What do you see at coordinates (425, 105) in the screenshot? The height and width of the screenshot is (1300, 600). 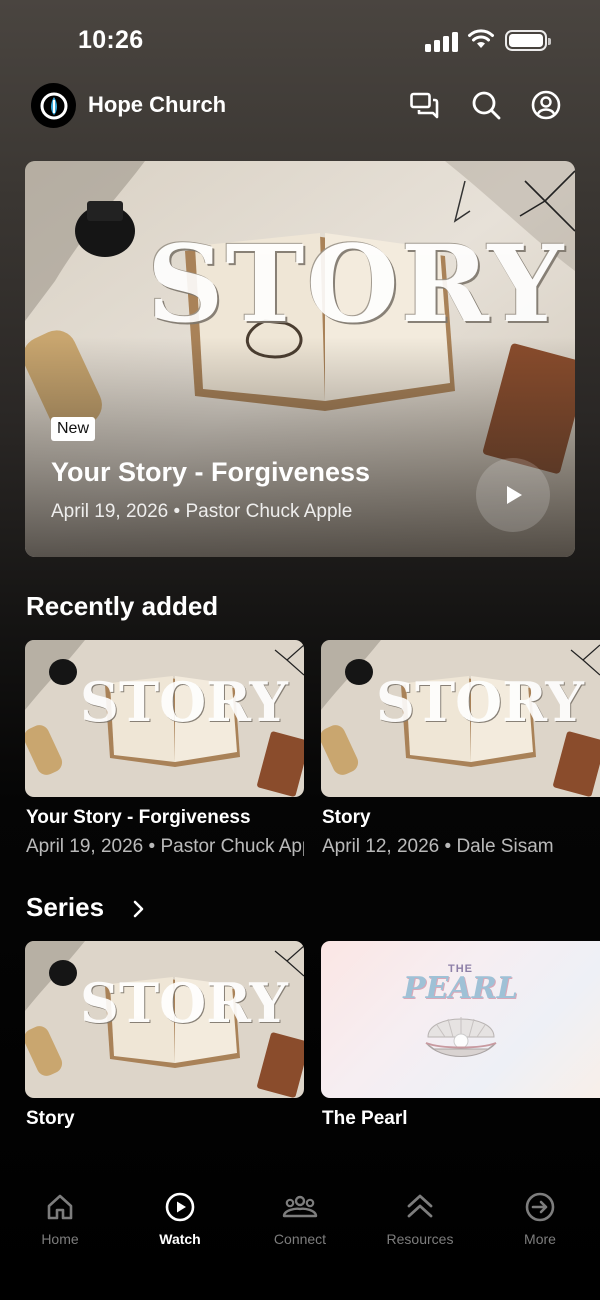 I see `chat-icon` at bounding box center [425, 105].